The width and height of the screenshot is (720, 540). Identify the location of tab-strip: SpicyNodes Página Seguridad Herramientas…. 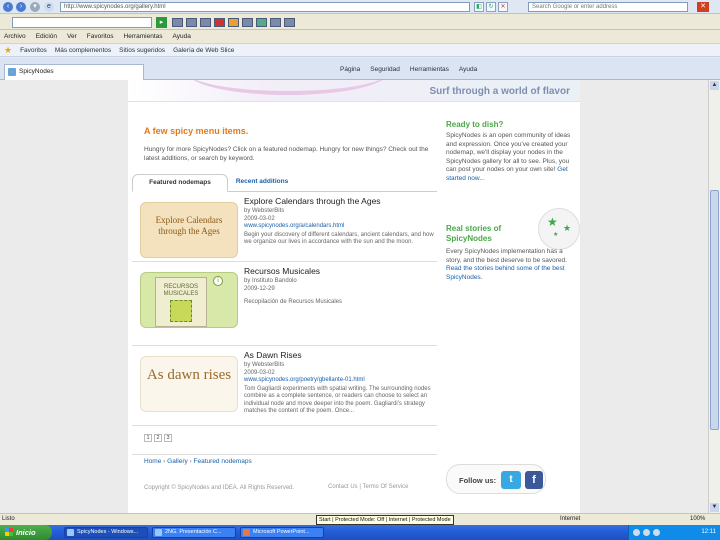
(360, 69).